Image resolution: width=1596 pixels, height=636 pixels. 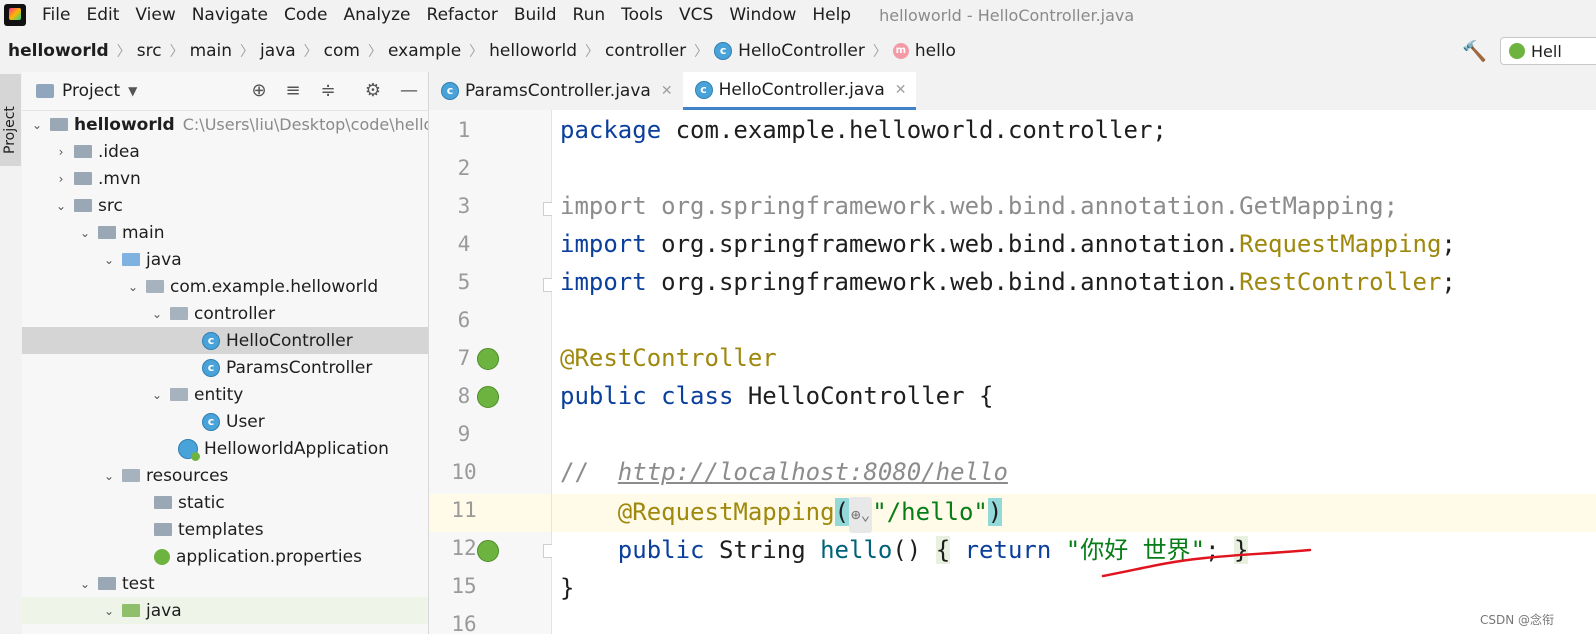 I want to click on tree-item-label: ParamsController, so click(x=299, y=367).